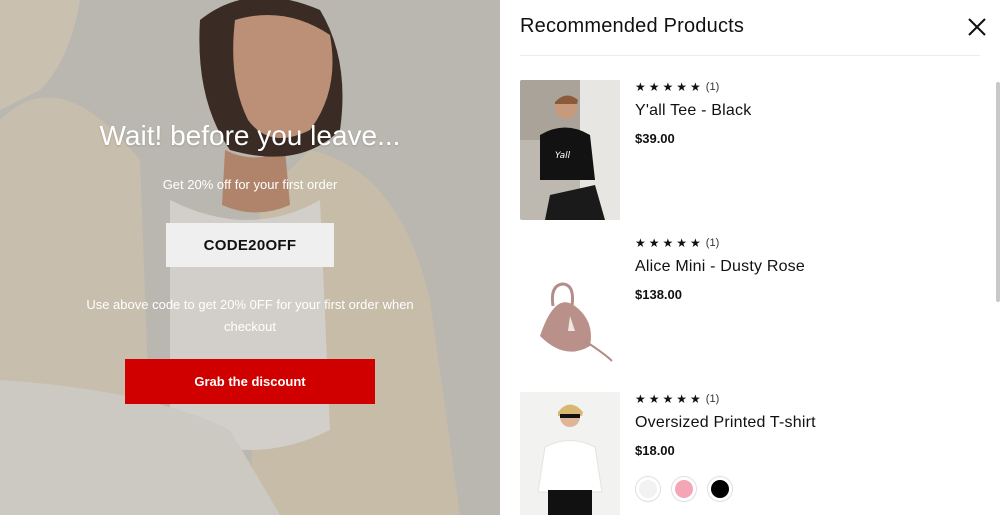 The width and height of the screenshot is (1000, 515). I want to click on panel-title: Recommended Products, so click(632, 26).